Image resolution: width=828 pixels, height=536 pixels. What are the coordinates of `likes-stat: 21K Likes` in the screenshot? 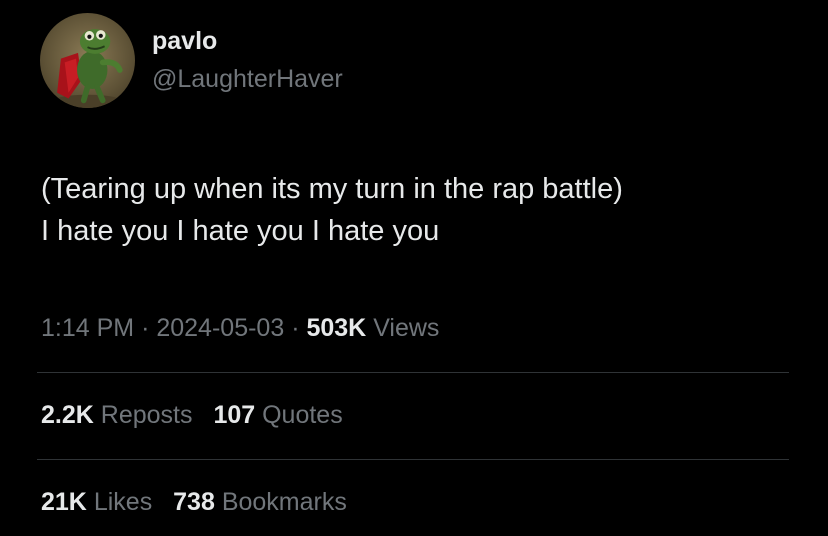 It's located at (100, 502).